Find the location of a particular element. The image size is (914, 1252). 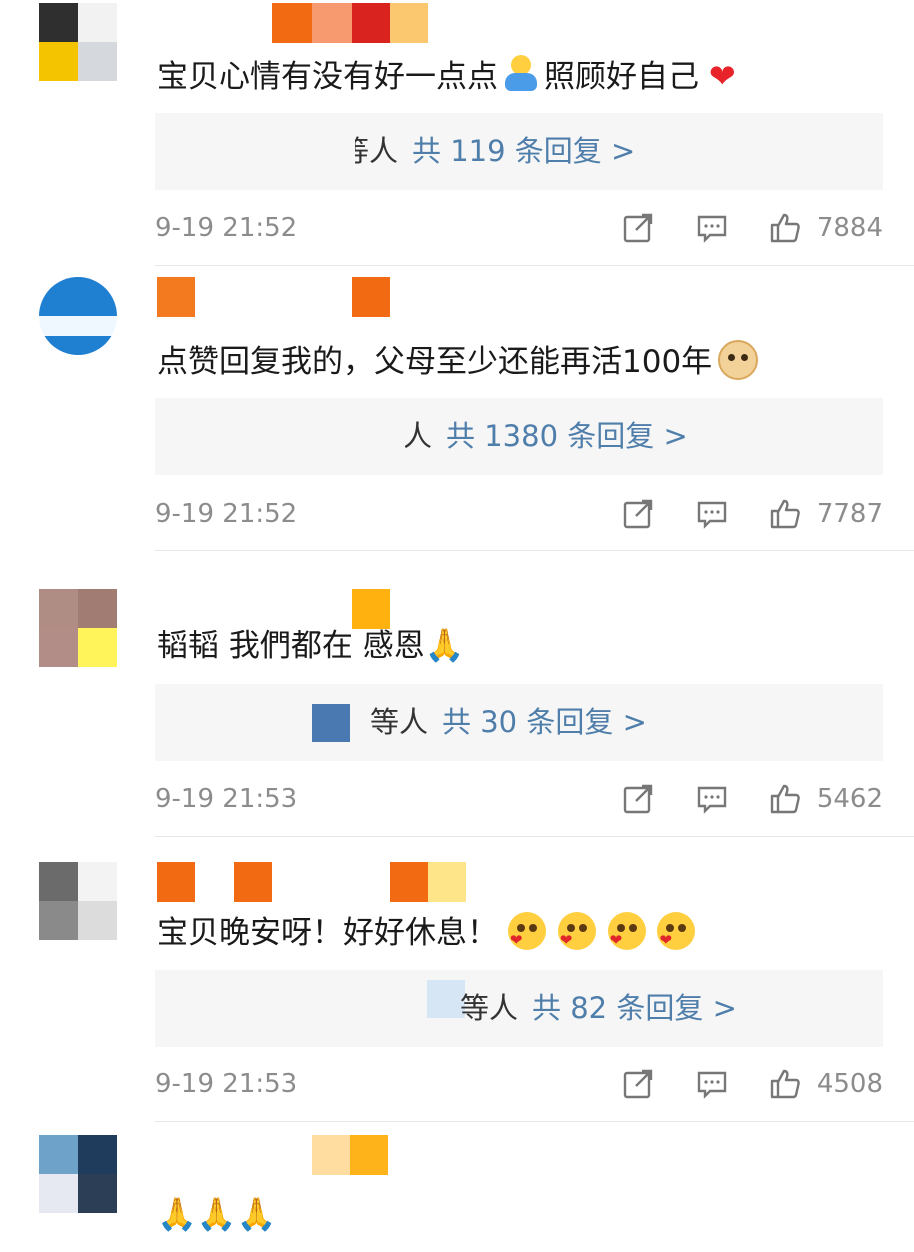

comment-text: 🙏🙏🙏 is located at coordinates (217, 1214).